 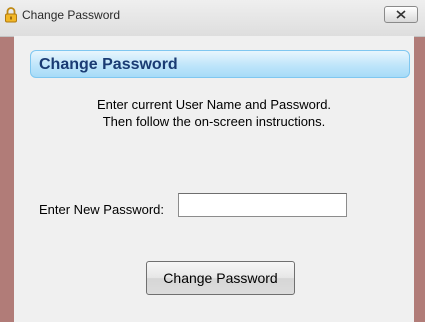 I want to click on instructions-line-2: Then follow the on-screen instructions., so click(x=214, y=121).